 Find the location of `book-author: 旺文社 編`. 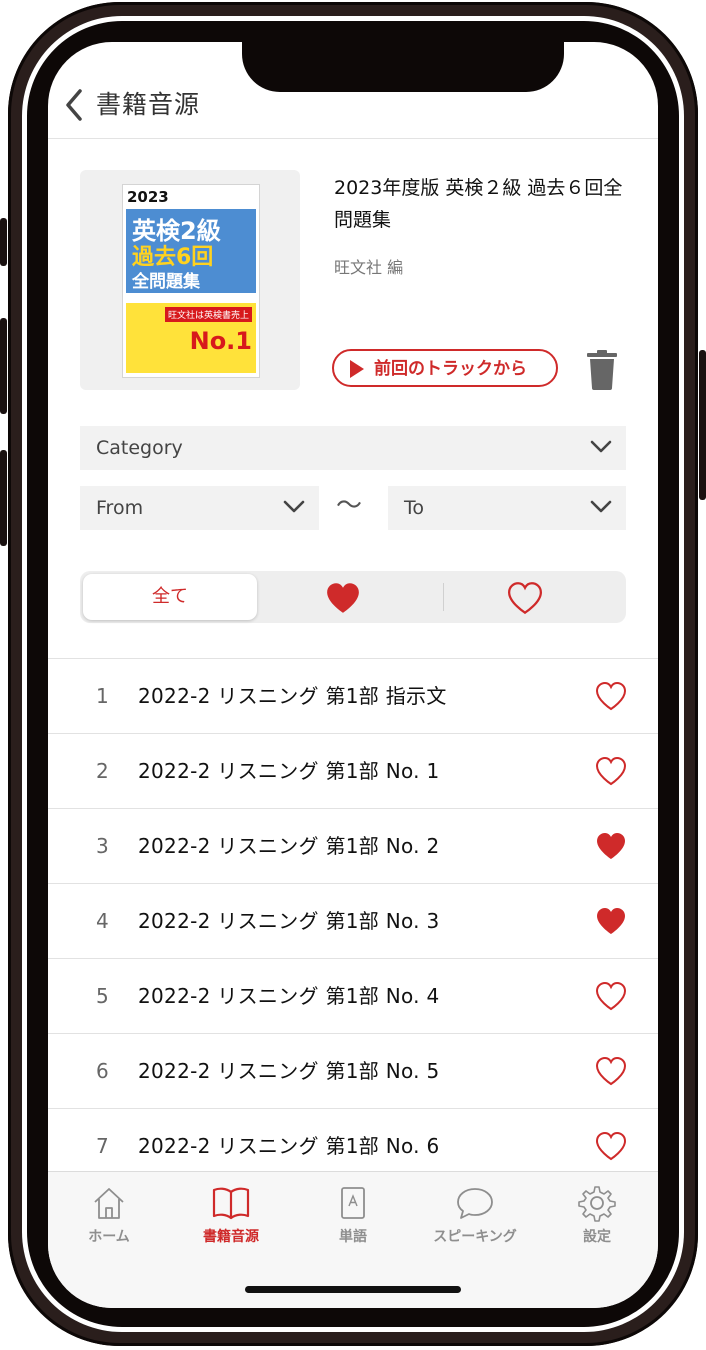

book-author: 旺文社 編 is located at coordinates (369, 267).